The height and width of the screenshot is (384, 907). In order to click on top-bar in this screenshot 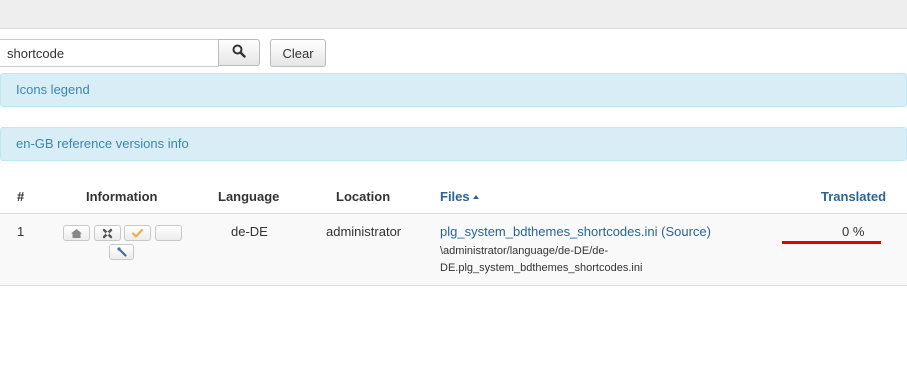, I will do `click(453, 14)`.